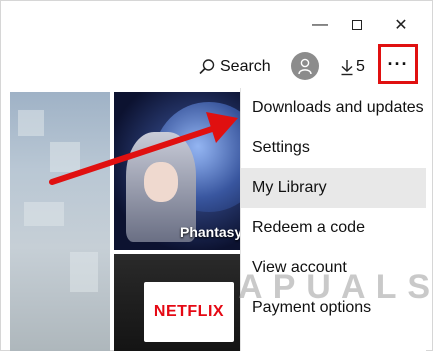 The height and width of the screenshot is (353, 435). I want to click on close-icon: ✕, so click(401, 25).